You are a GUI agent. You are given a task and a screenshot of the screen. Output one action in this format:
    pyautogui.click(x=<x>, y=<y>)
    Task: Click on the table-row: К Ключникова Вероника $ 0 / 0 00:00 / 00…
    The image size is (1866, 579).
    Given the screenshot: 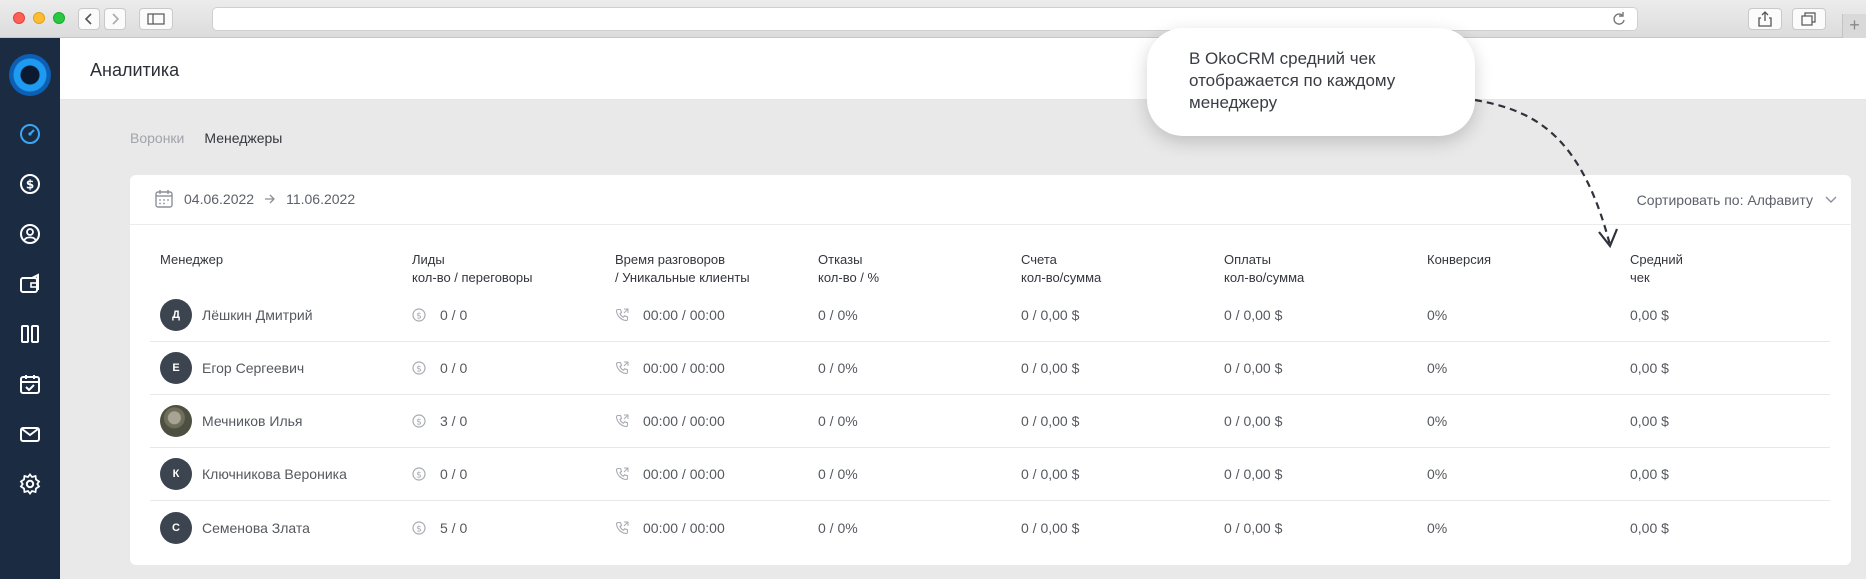 What is the action you would take?
    pyautogui.click(x=990, y=474)
    